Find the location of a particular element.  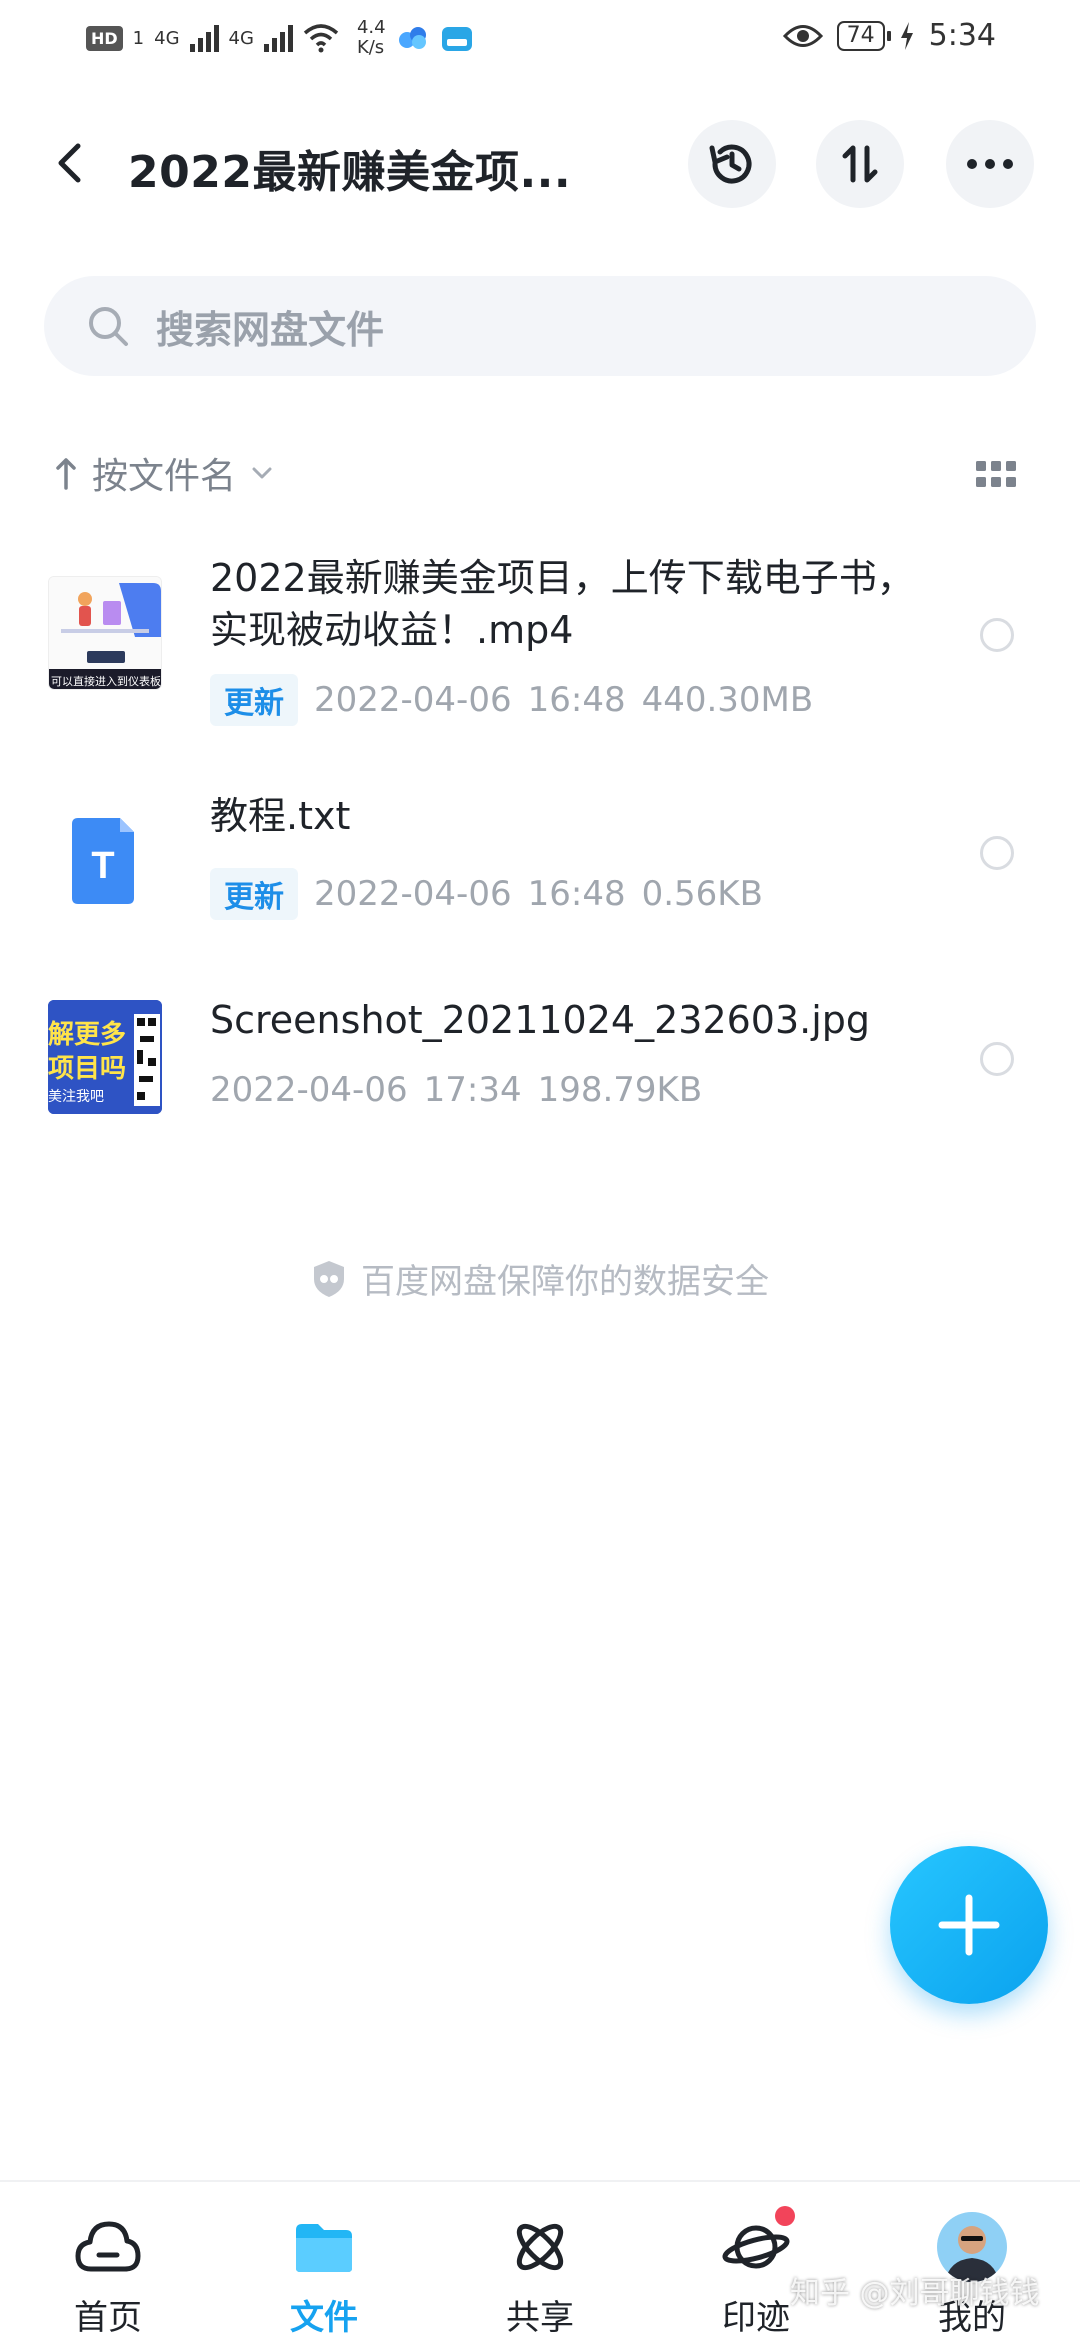

transfer-icon is located at coordinates (860, 164).